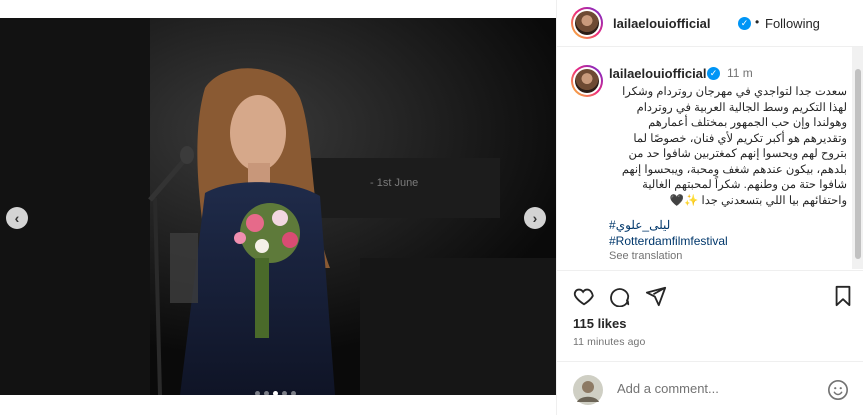 The width and height of the screenshot is (863, 417). I want to click on hashtag: #Rotterdamfilmfestival, so click(668, 241).